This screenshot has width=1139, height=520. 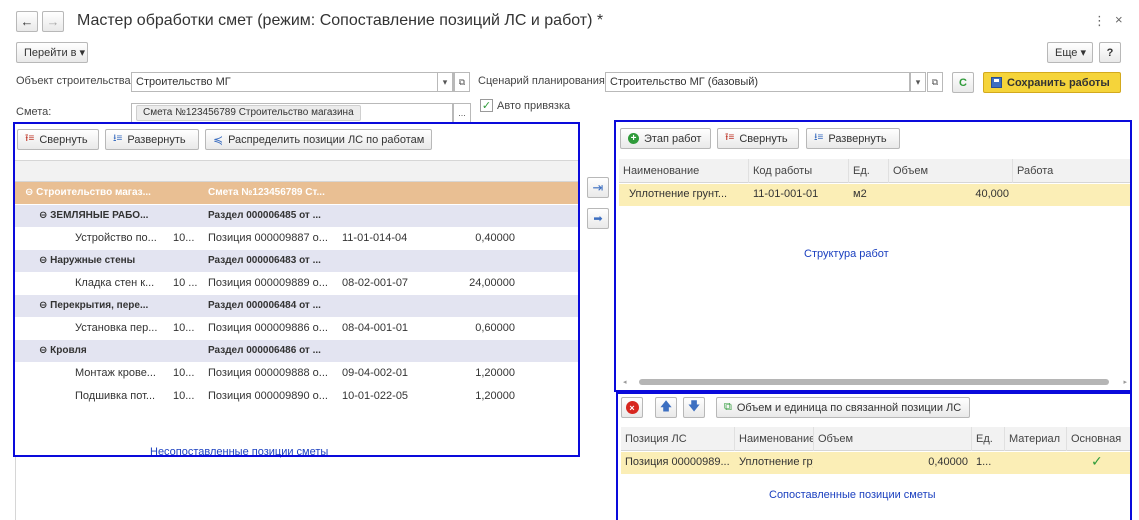 I want to click on scroll-left-arrow: ◂, so click(x=625, y=382).